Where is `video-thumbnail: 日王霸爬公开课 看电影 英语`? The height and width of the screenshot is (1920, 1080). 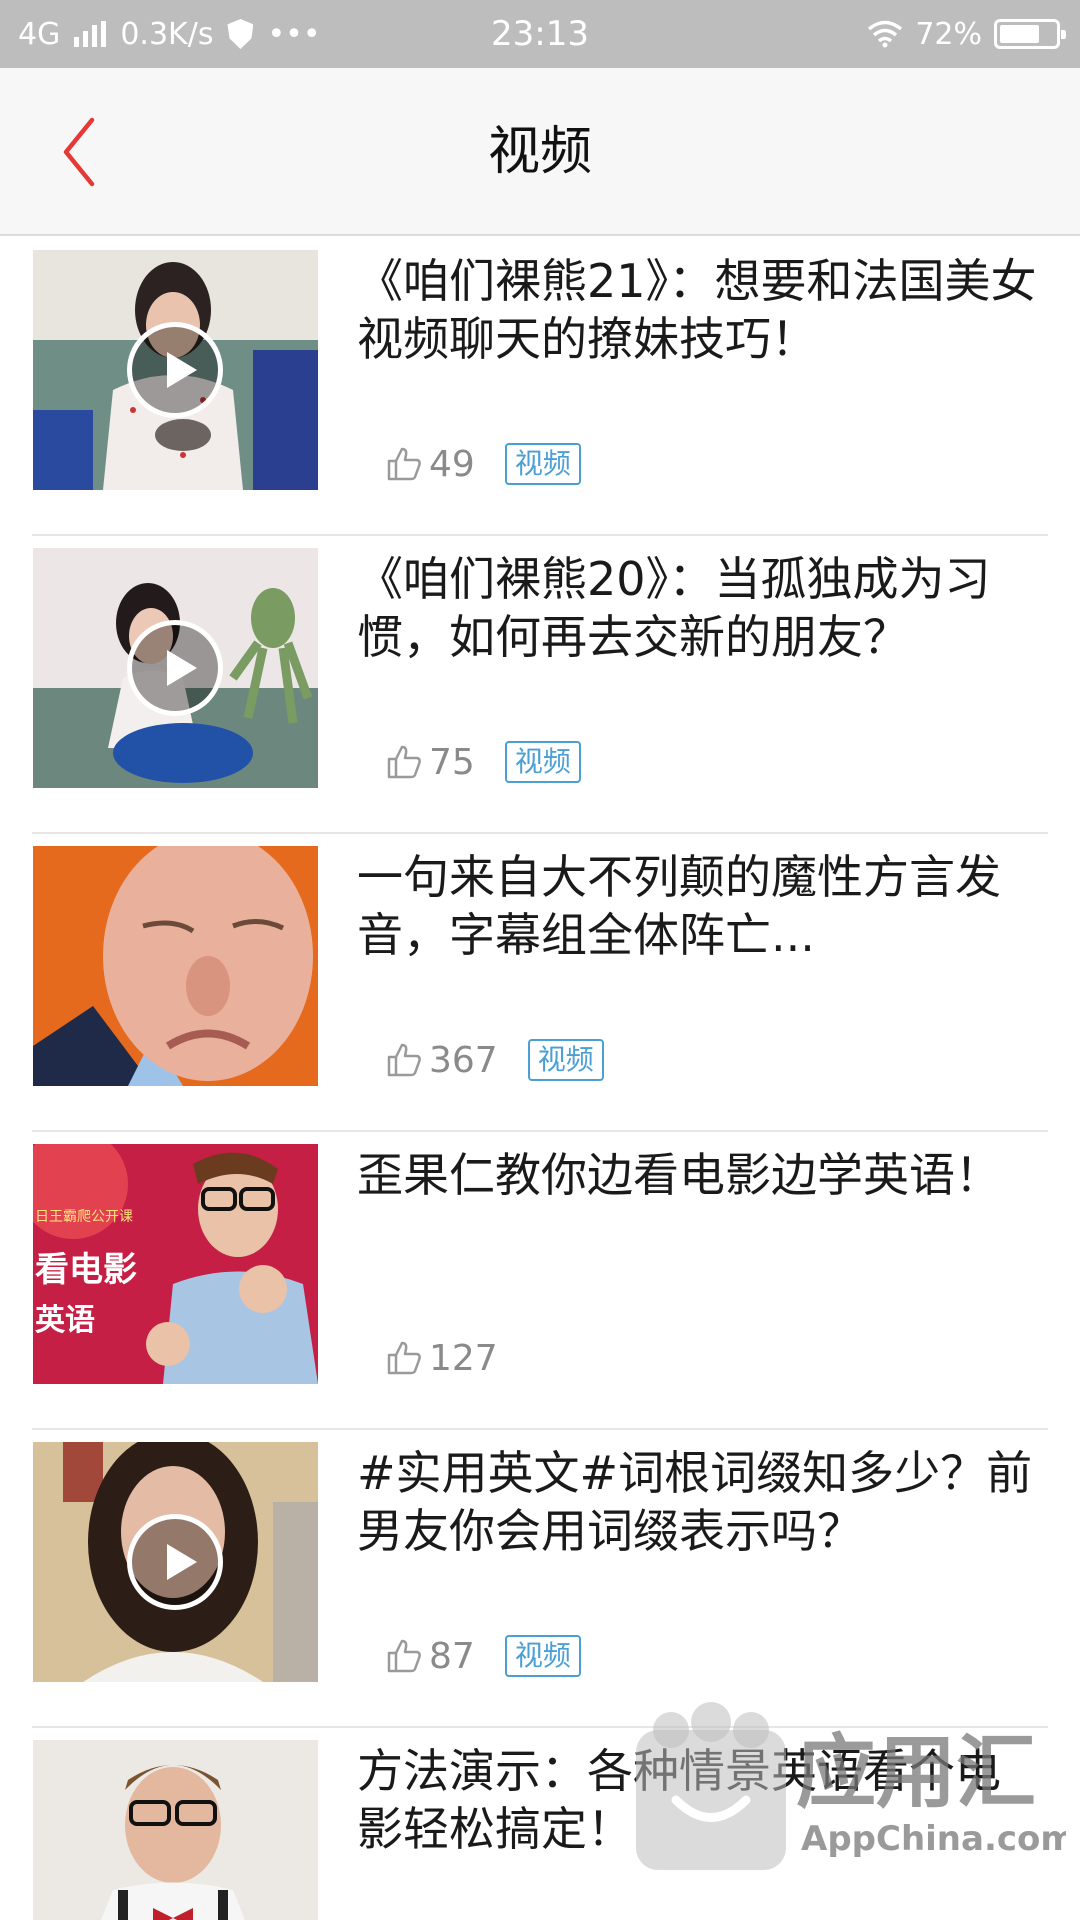
video-thumbnail: 日王霸爬公开课 看电影 英语 is located at coordinates (175, 1264).